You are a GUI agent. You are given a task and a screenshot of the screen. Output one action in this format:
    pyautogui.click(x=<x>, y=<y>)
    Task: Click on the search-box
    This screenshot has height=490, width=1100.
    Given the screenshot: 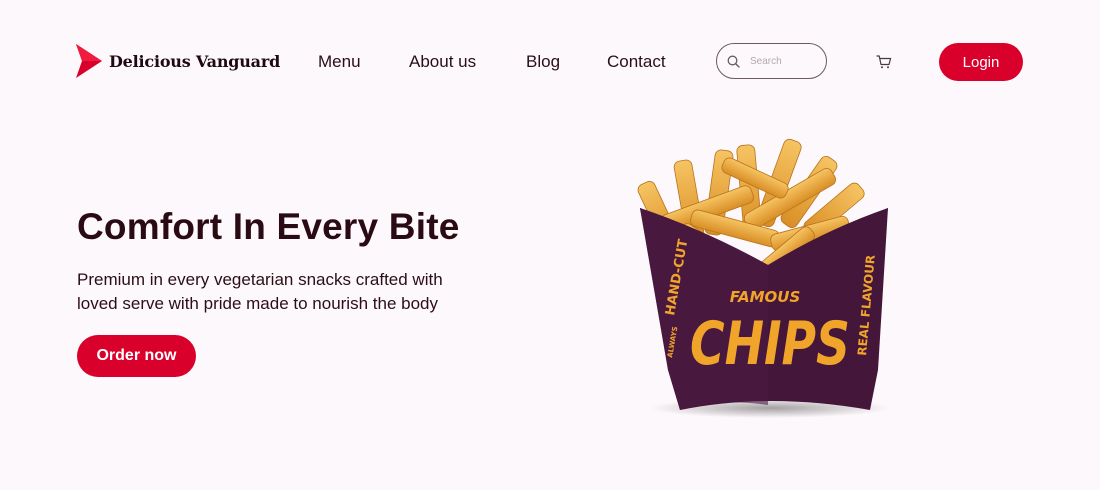 What is the action you would take?
    pyautogui.click(x=771, y=61)
    